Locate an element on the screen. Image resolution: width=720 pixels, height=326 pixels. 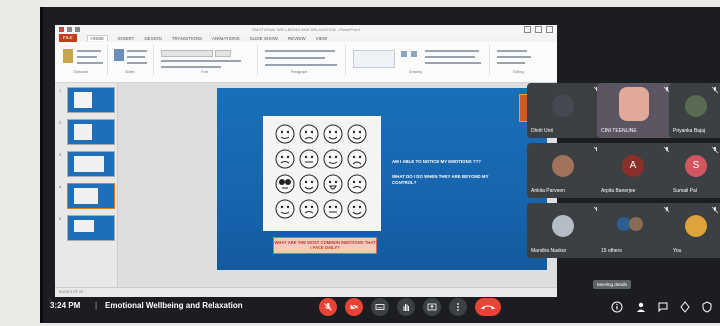
slide-thumbnails: 1 2 3 4 5 is located at coordinates (86, 185).